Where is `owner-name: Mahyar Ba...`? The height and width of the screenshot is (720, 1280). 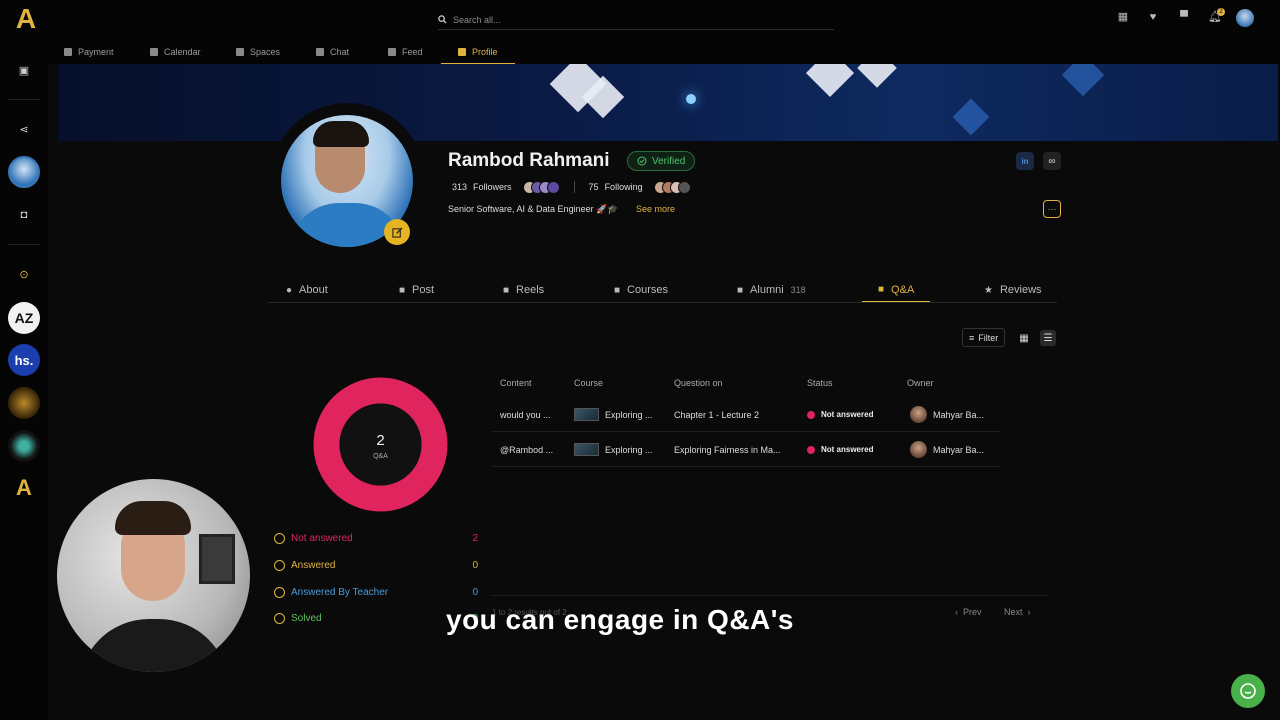 owner-name: Mahyar Ba... is located at coordinates (959, 449).